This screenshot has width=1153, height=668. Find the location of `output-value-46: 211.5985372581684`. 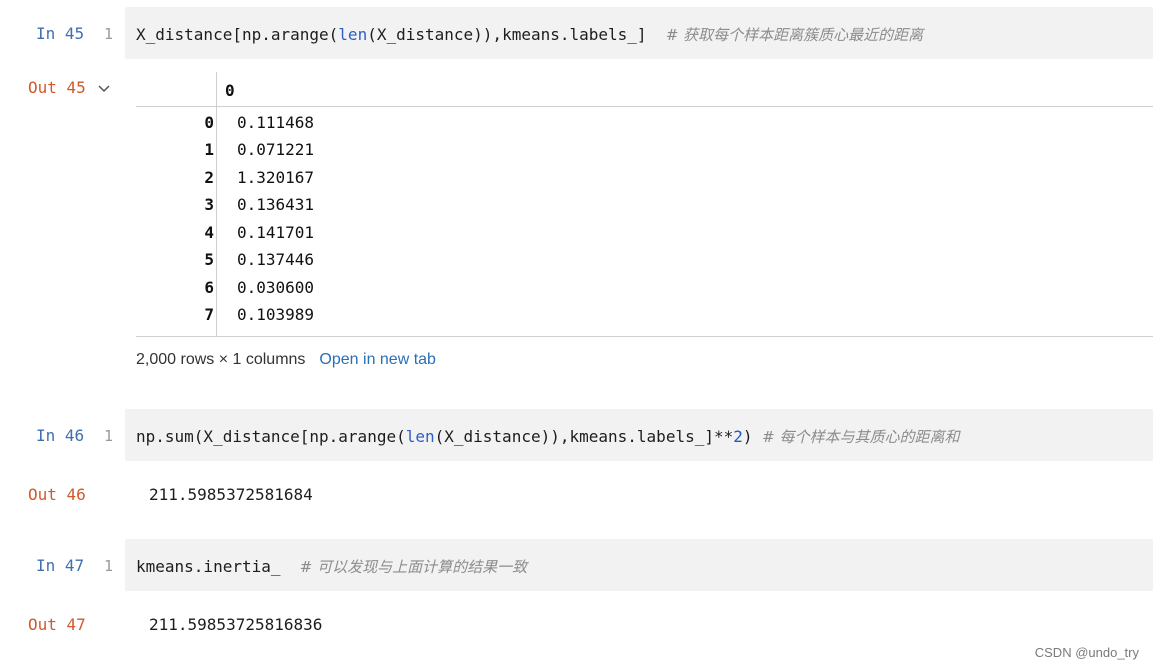

output-value-46: 211.5985372581684 is located at coordinates (231, 494).